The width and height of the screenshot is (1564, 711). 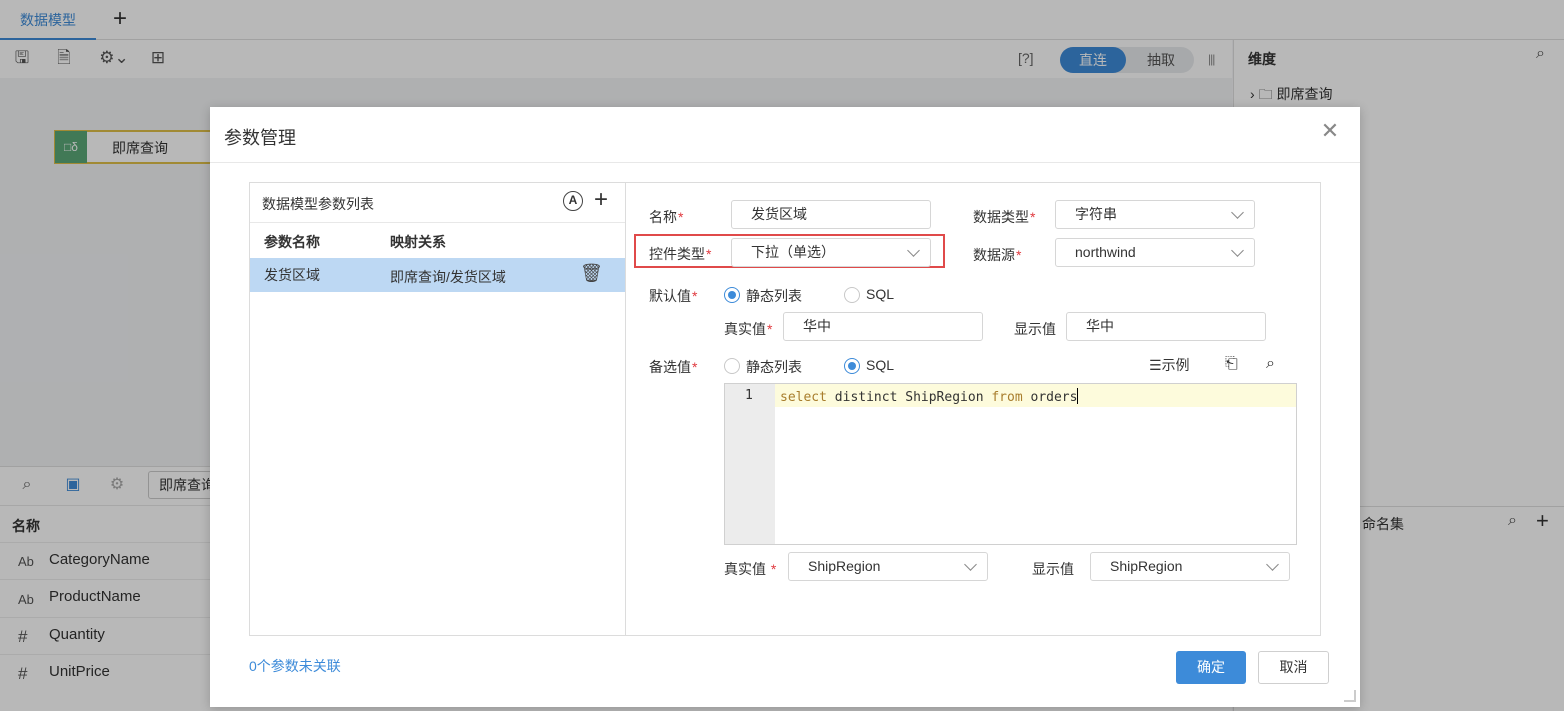 What do you see at coordinates (1078, 396) in the screenshot?
I see `text-cursor` at bounding box center [1078, 396].